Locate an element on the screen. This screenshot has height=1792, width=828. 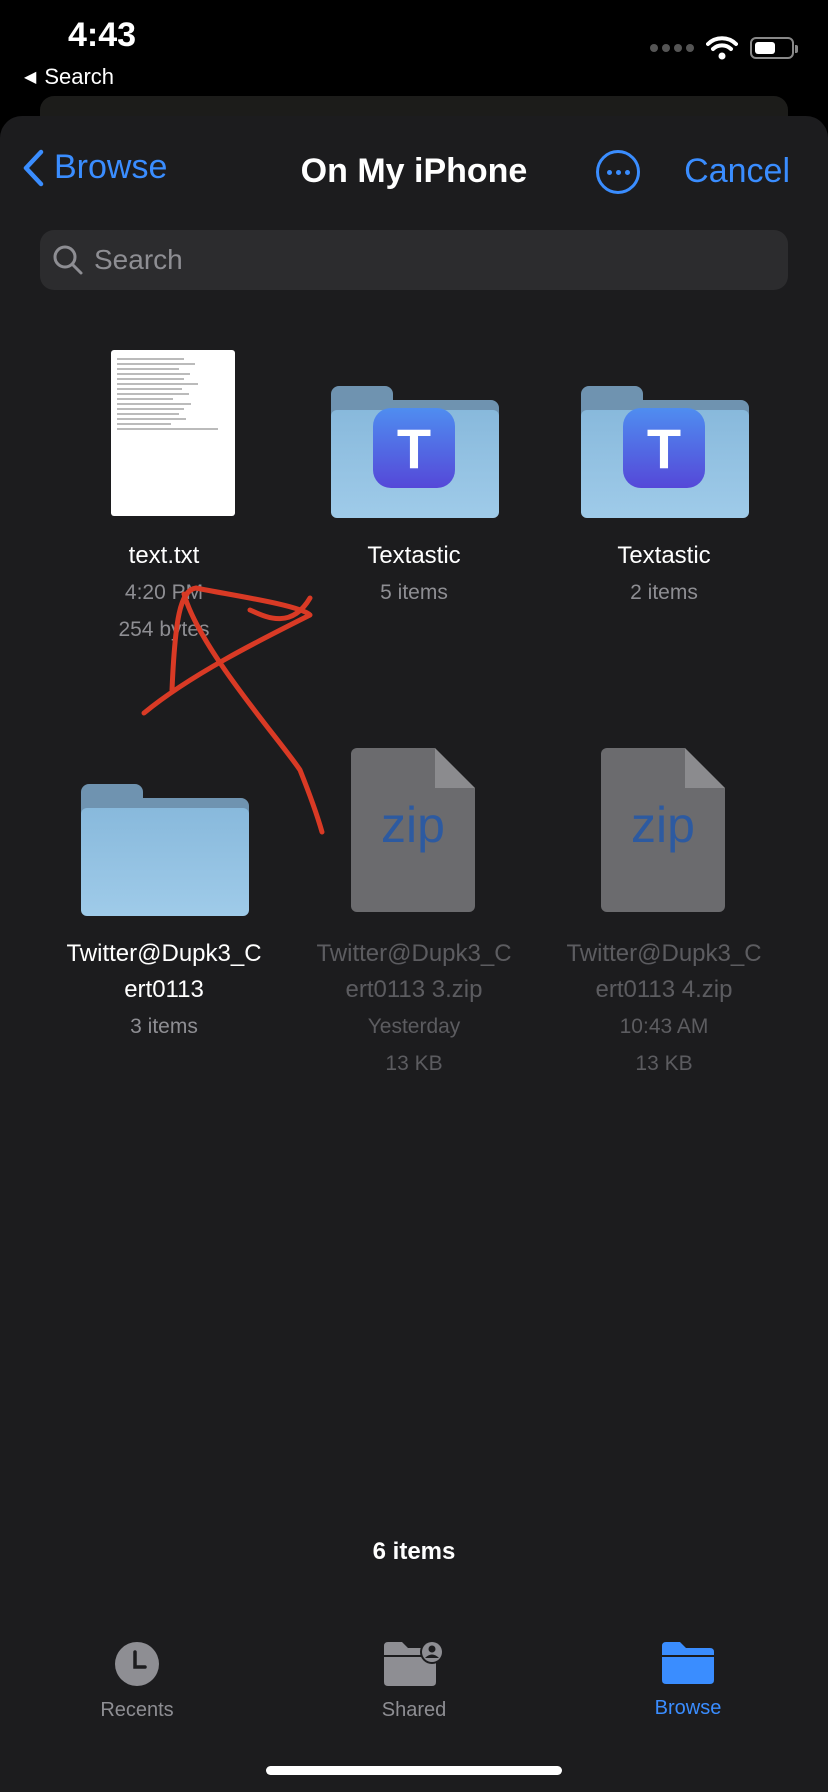
back-to-app-label: Search is located at coordinates (79, 76).